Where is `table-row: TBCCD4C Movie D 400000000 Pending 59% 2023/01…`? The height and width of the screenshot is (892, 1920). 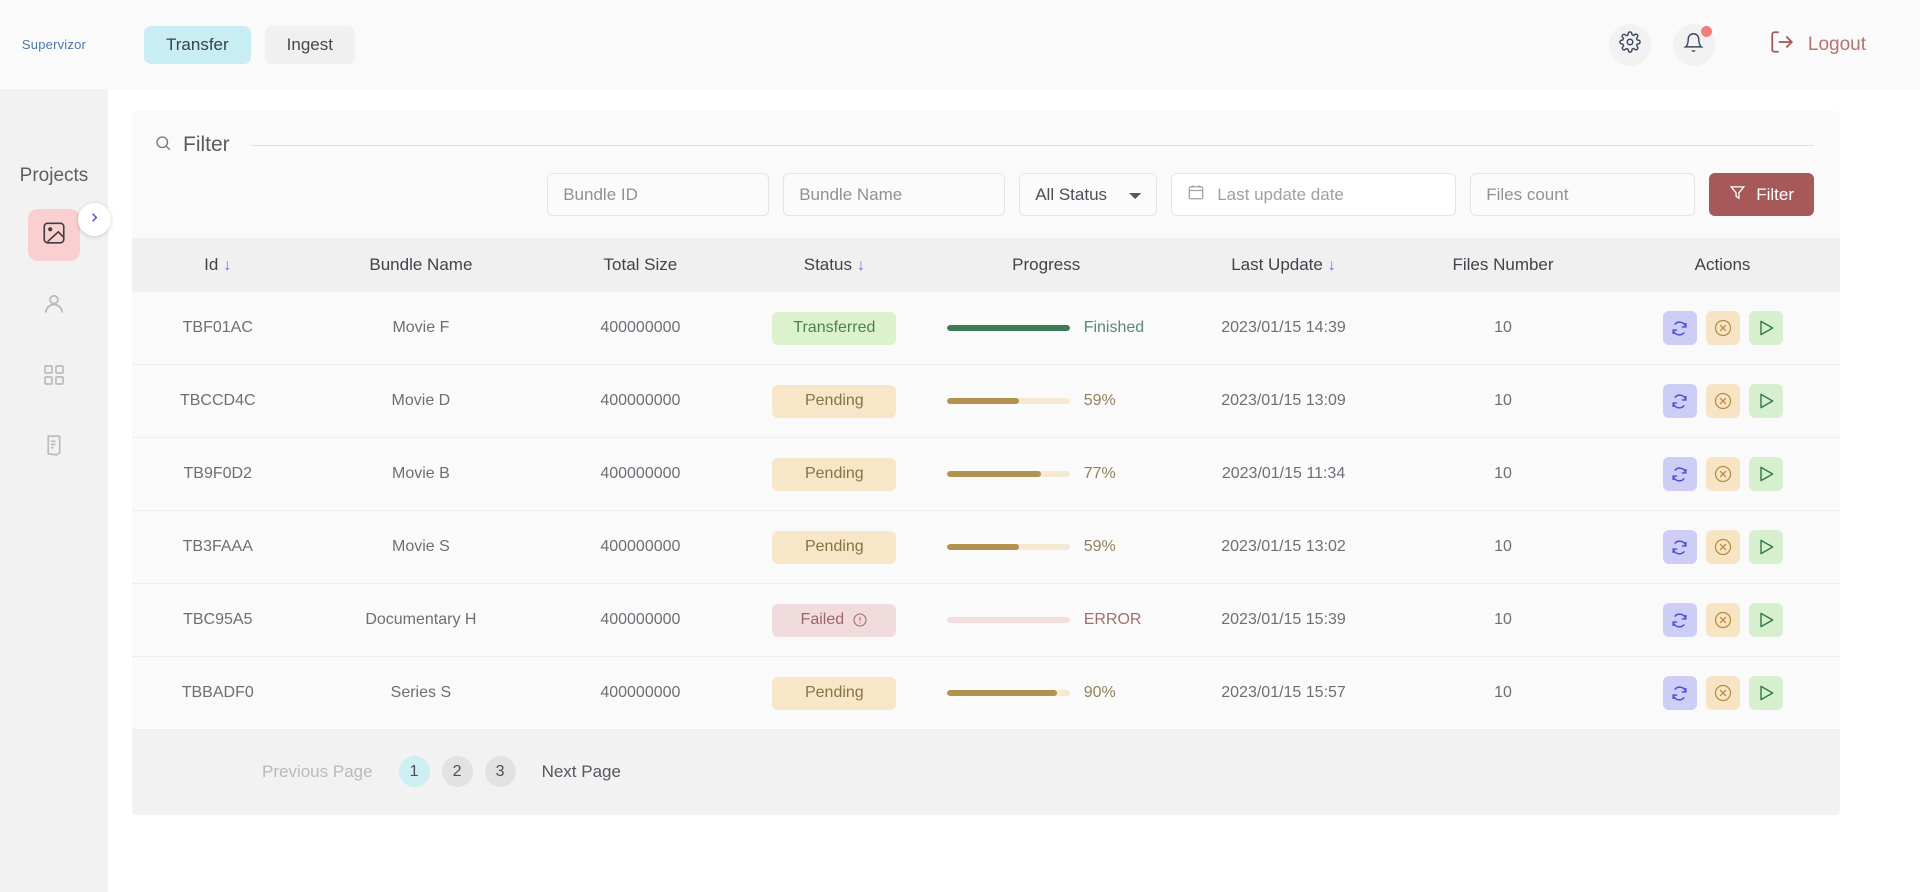
table-row: TBCCD4C Movie D 400000000 Pending 59% 2023/01… is located at coordinates (986, 401).